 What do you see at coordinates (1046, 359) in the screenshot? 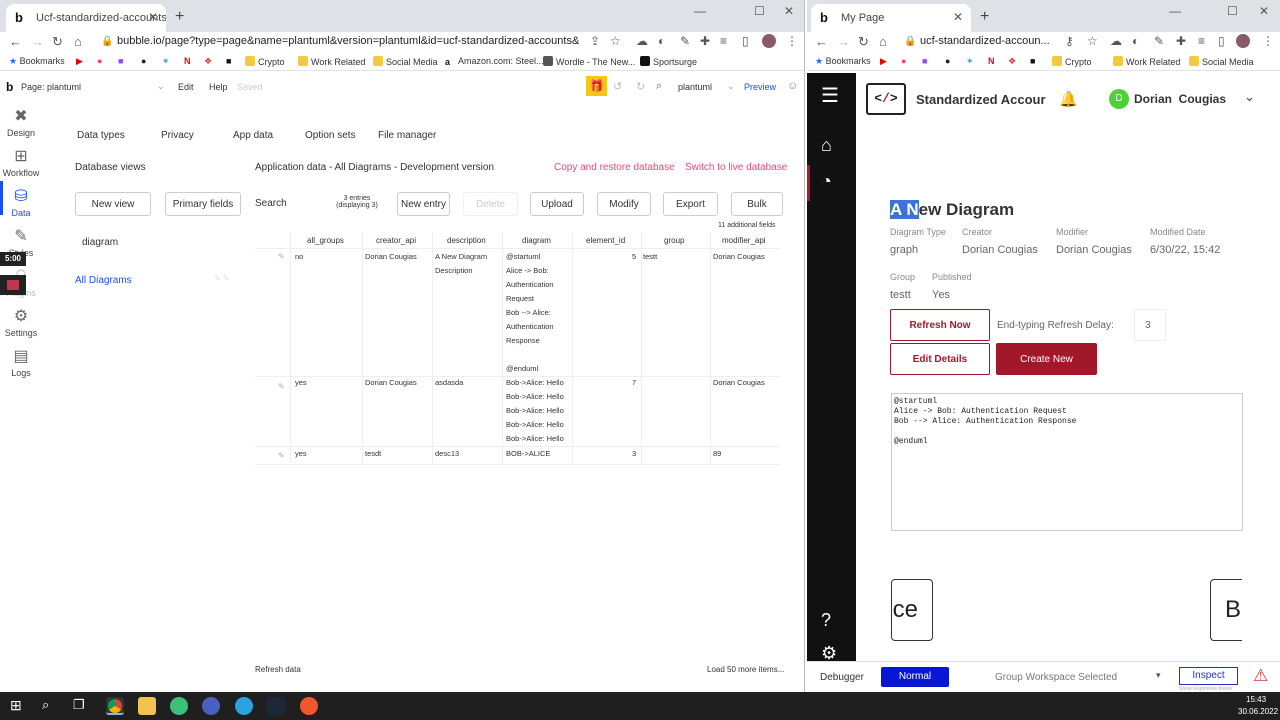
I see `create-new-button: Create New` at bounding box center [1046, 359].